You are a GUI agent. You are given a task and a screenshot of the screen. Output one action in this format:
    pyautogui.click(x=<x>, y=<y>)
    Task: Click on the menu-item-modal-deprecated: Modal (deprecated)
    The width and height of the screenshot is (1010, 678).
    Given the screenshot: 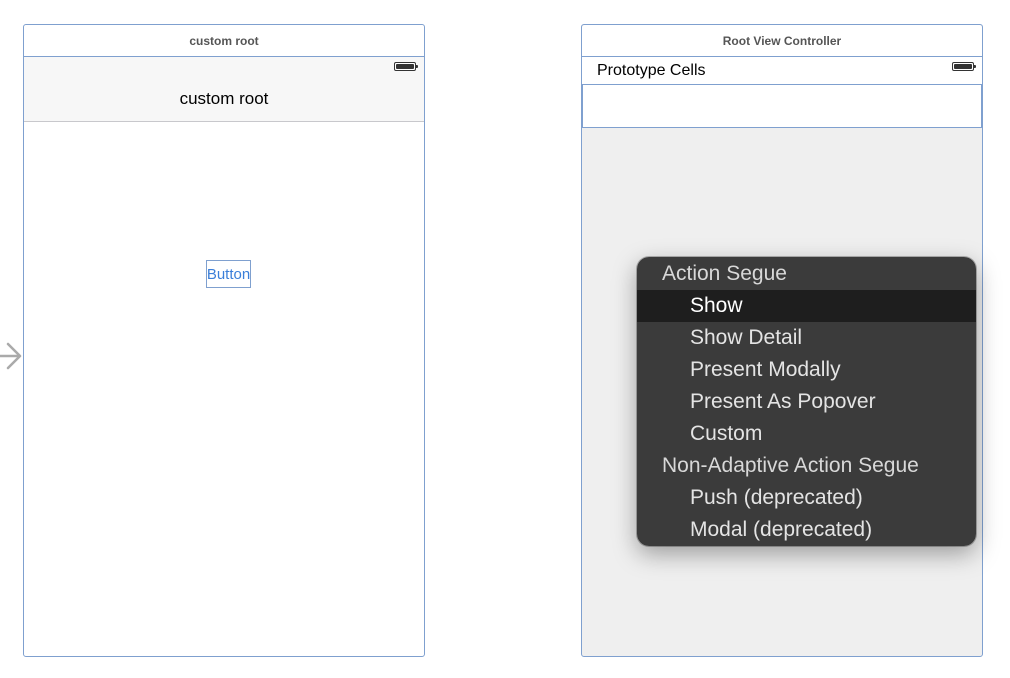 What is the action you would take?
    pyautogui.click(x=806, y=530)
    